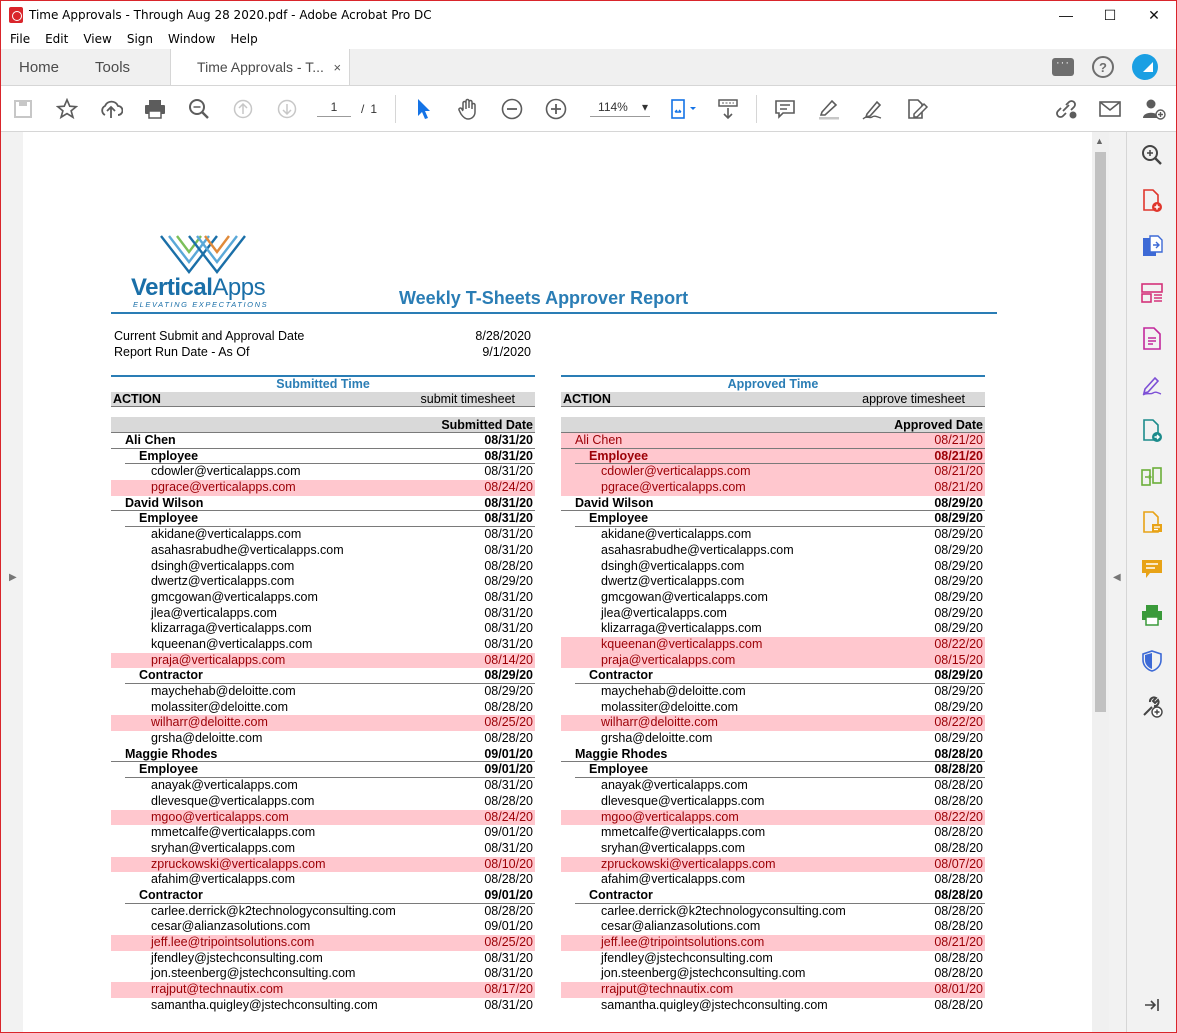  What do you see at coordinates (171, 753) in the screenshot?
I see `row-label: Maggie Rhodes` at bounding box center [171, 753].